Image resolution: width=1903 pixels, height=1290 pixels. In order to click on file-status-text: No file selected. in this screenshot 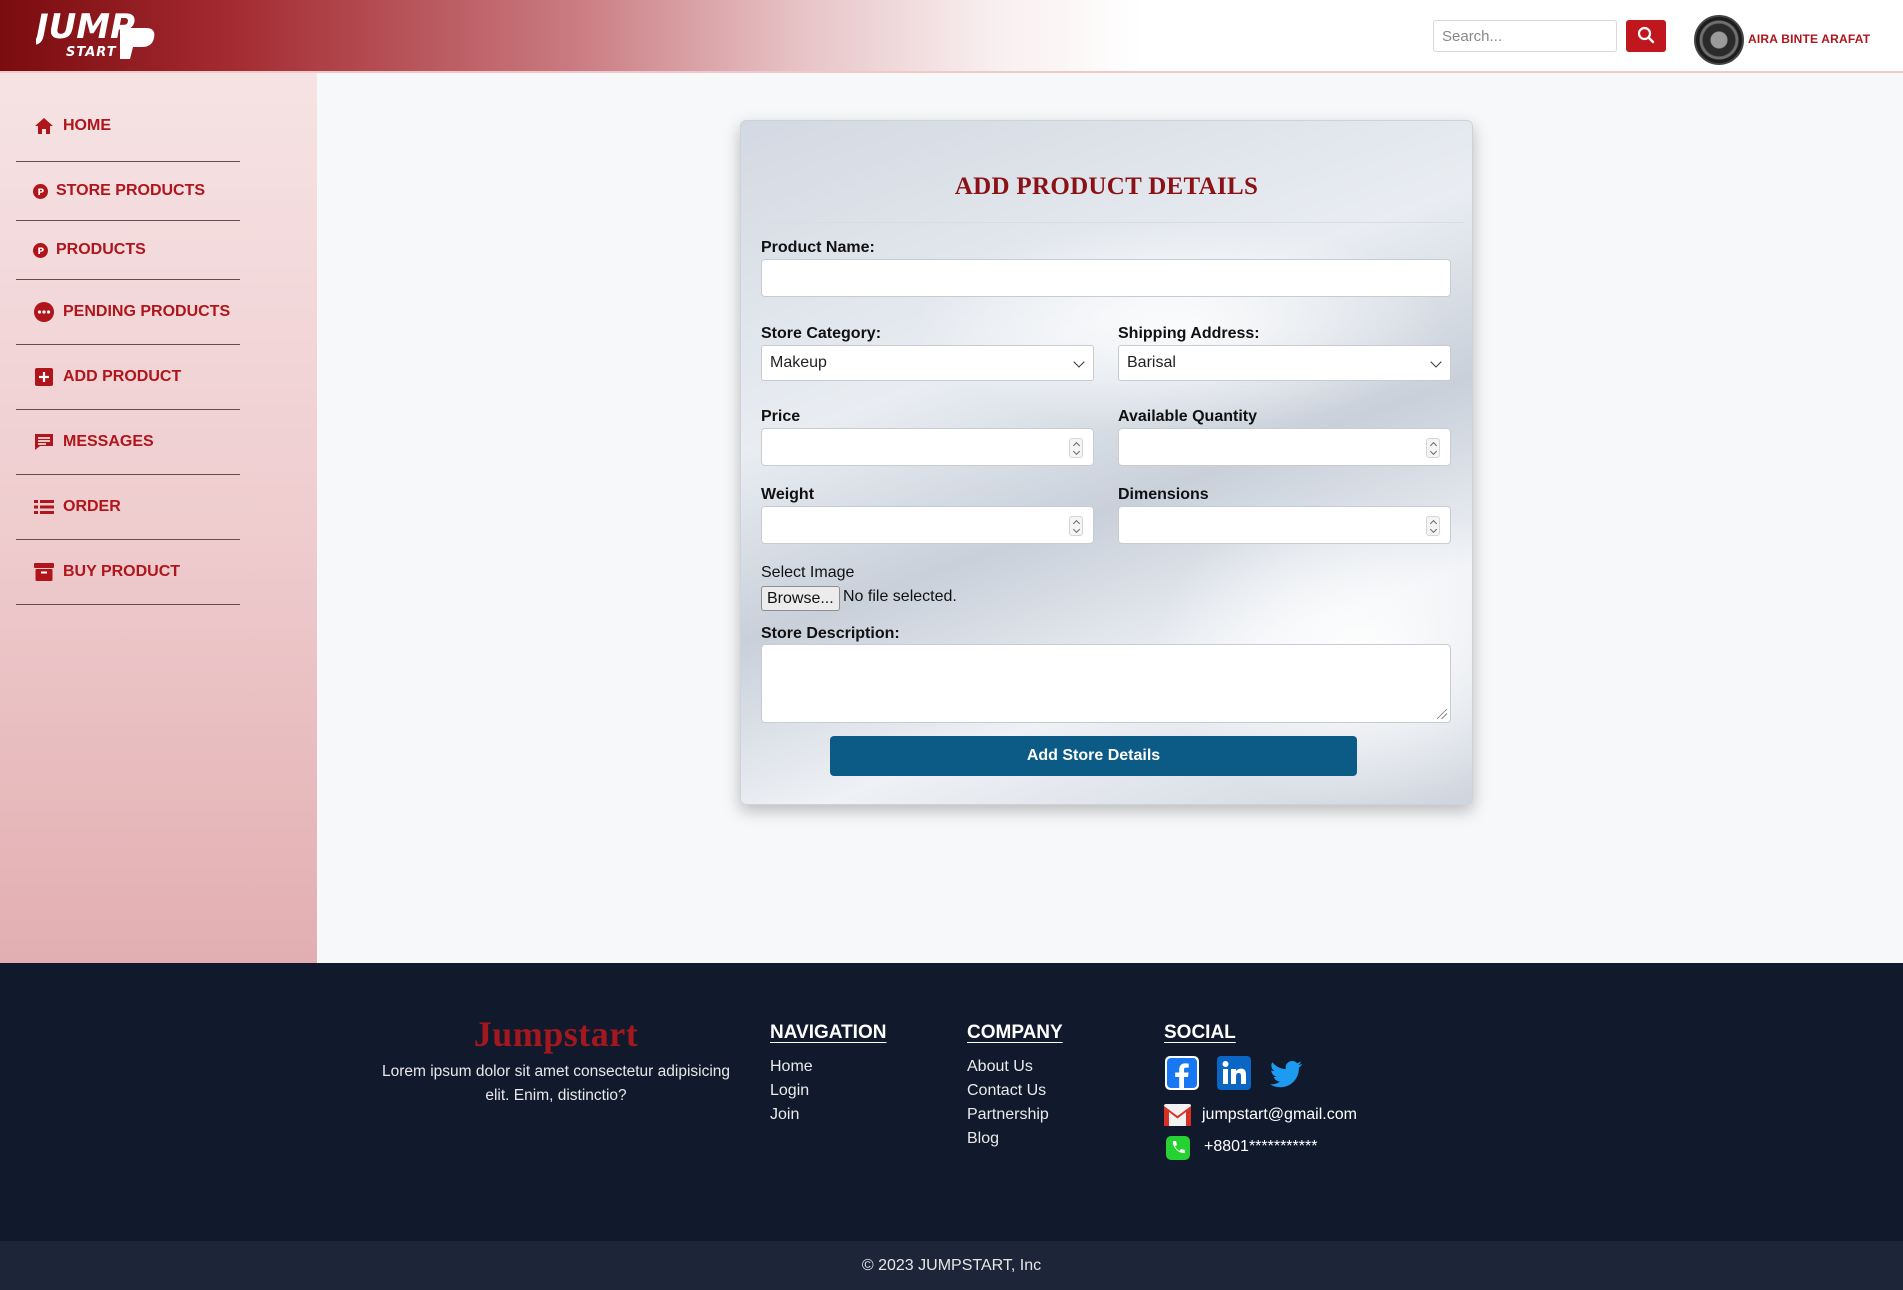, I will do `click(900, 596)`.